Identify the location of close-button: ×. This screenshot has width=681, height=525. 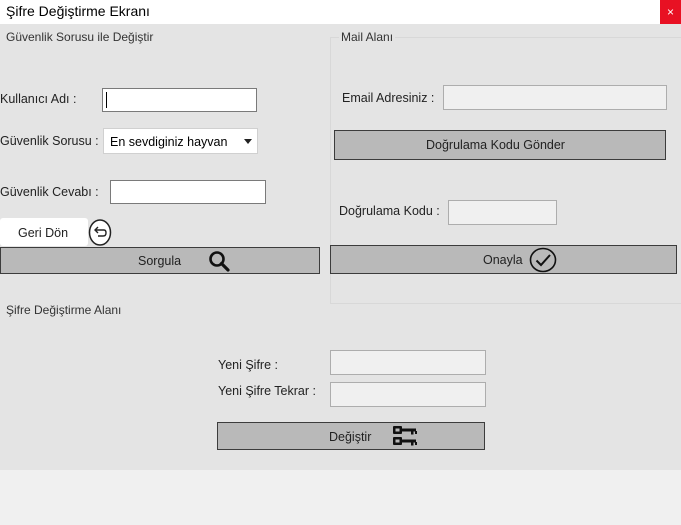
(670, 12).